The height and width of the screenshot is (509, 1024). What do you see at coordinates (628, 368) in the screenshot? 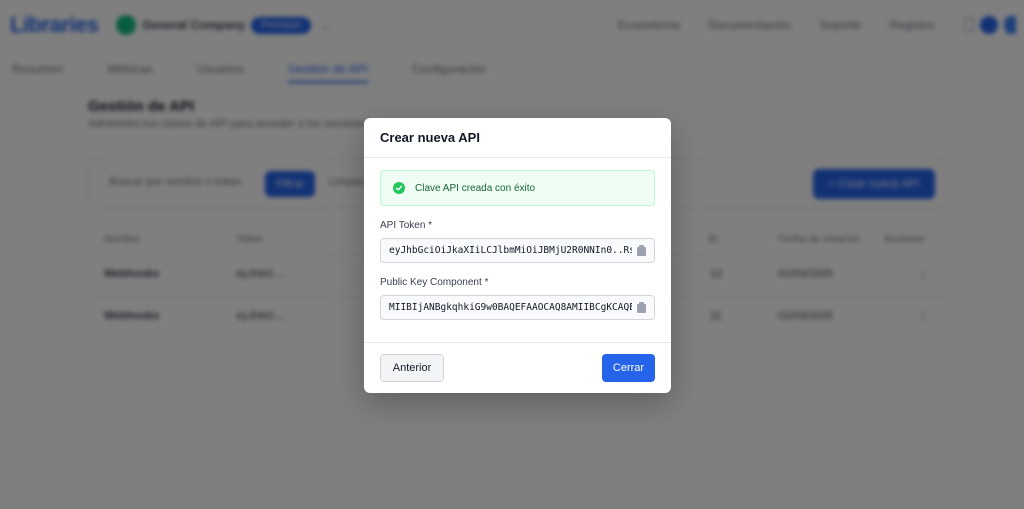
I see `close-button: Cerrar` at bounding box center [628, 368].